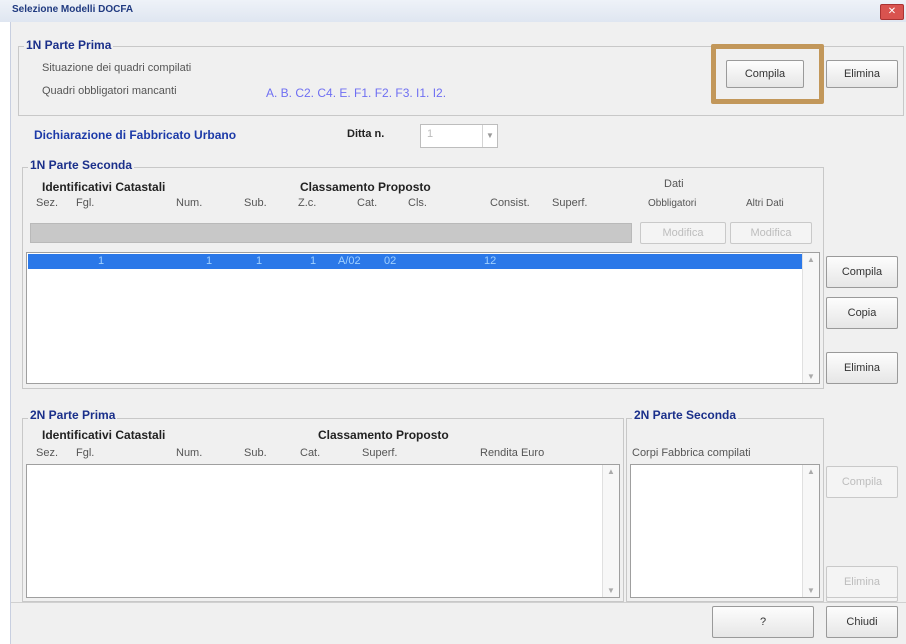  What do you see at coordinates (570, 203) in the screenshot?
I see `col-superf: Superf.` at bounding box center [570, 203].